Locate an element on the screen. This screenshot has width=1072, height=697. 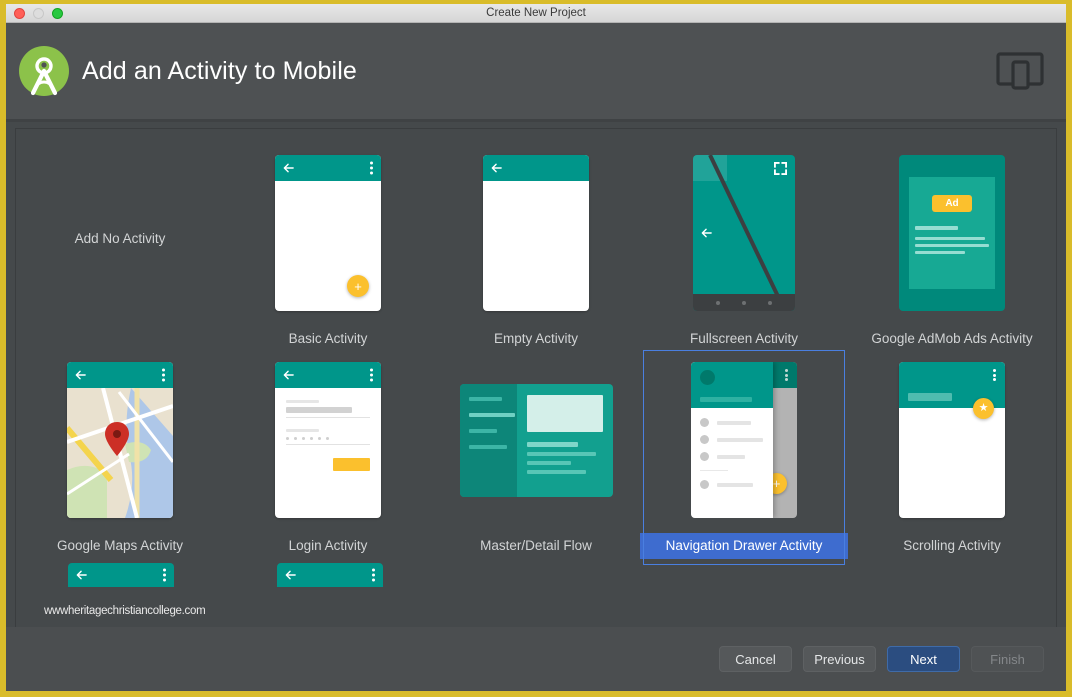
activity-card-scrolling-activity: ★ Scrolling Activity is located at coordinates (952, 454).